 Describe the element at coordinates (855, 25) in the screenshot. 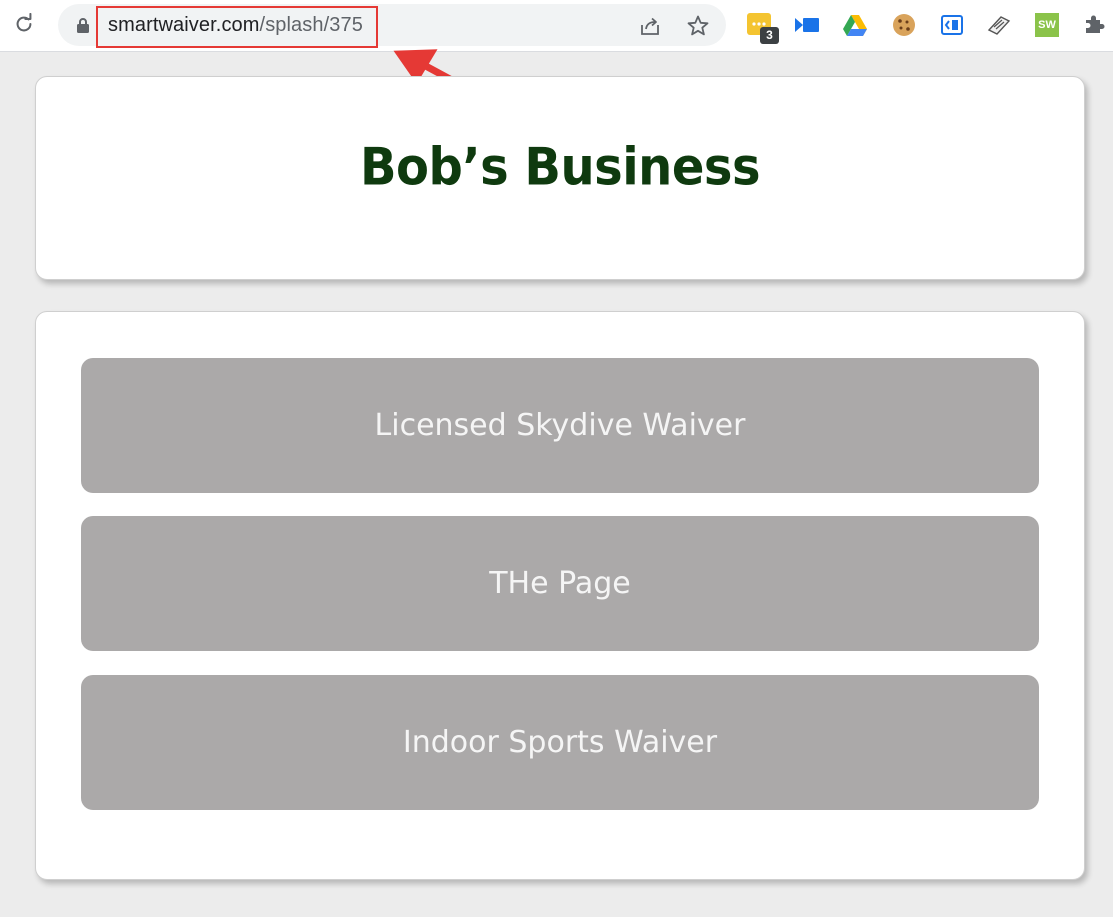

I see `drive-extension-icon` at that location.